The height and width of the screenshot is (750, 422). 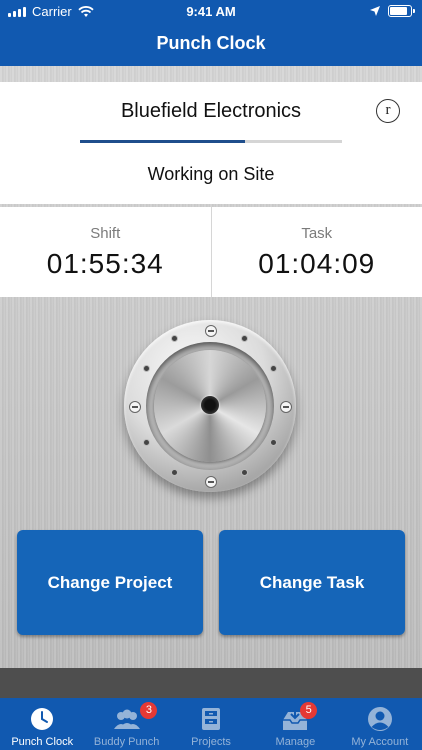 What do you see at coordinates (211, 683) in the screenshot?
I see `bottom-strip` at bounding box center [211, 683].